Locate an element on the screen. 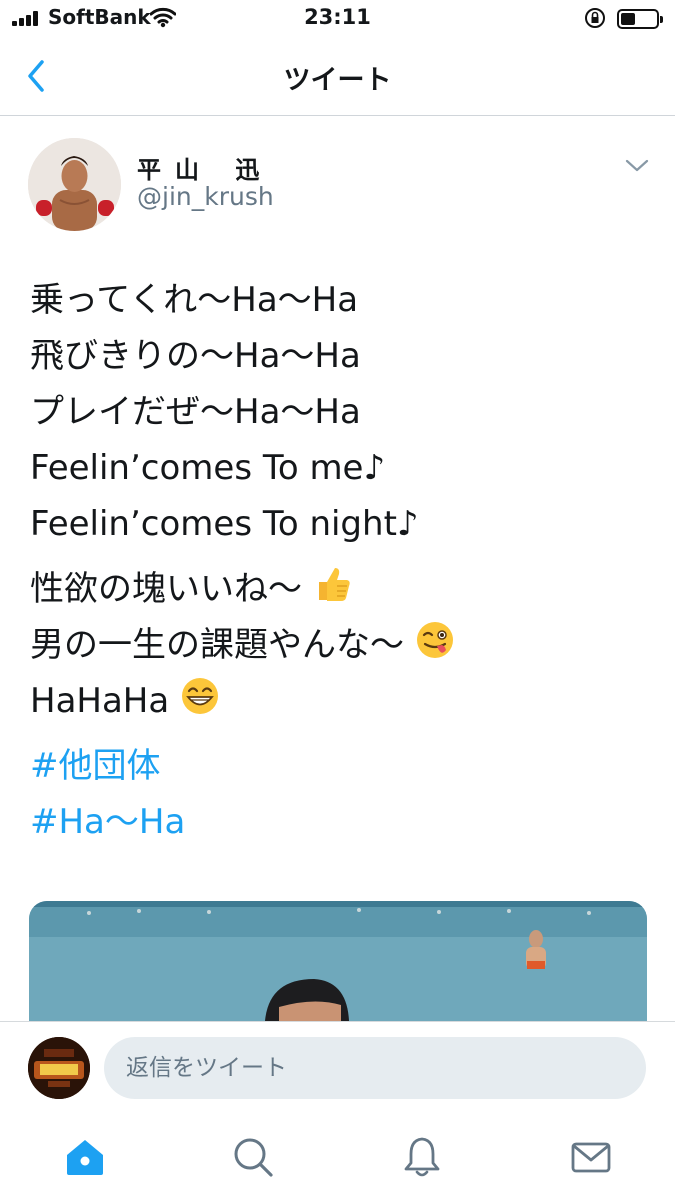 This screenshot has width=675, height=1200. chevron-down-icon is located at coordinates (637, 166).